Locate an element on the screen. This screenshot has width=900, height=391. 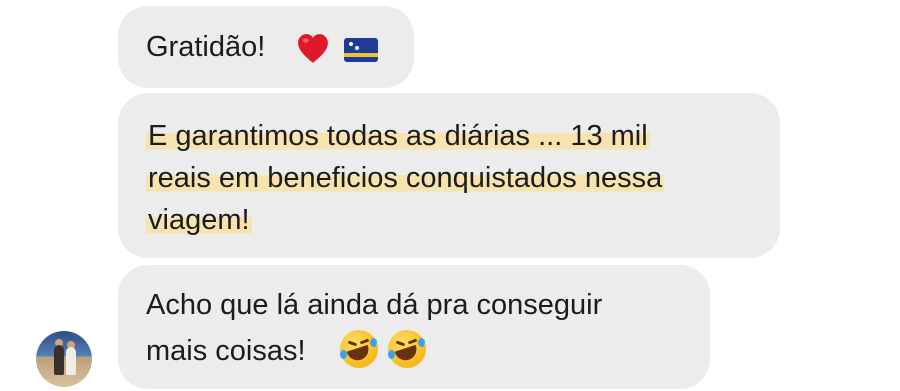
message-bubble-1: Gratidão! is located at coordinates (266, 47).